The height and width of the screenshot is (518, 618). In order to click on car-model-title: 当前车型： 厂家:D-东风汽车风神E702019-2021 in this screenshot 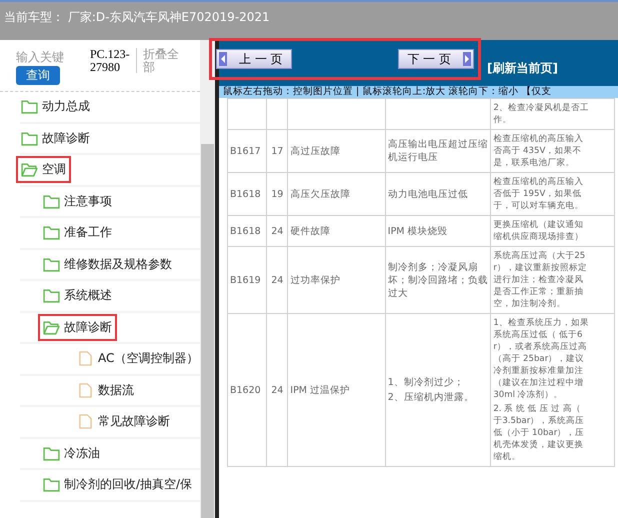, I will do `click(137, 17)`.